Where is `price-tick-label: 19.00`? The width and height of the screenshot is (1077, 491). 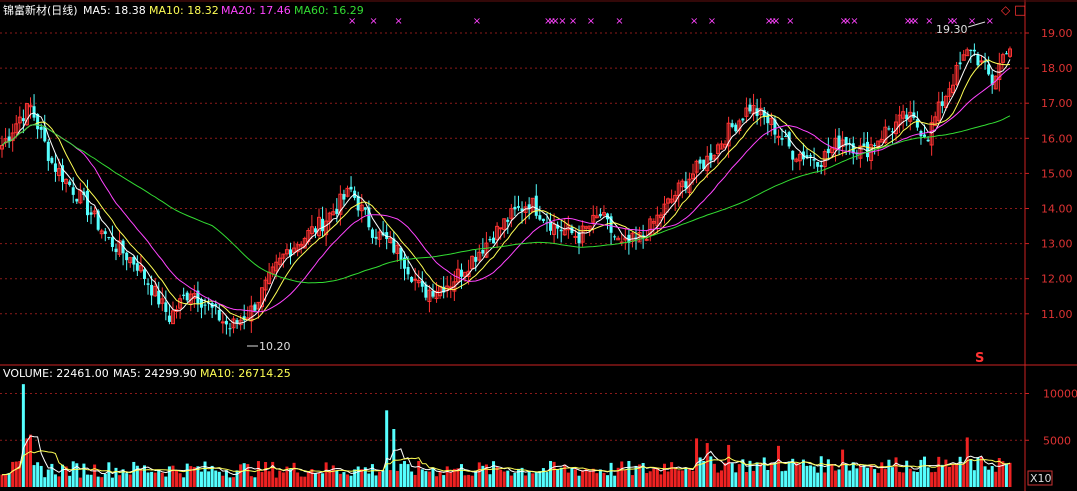 price-tick-label: 19.00 is located at coordinates (1057, 33).